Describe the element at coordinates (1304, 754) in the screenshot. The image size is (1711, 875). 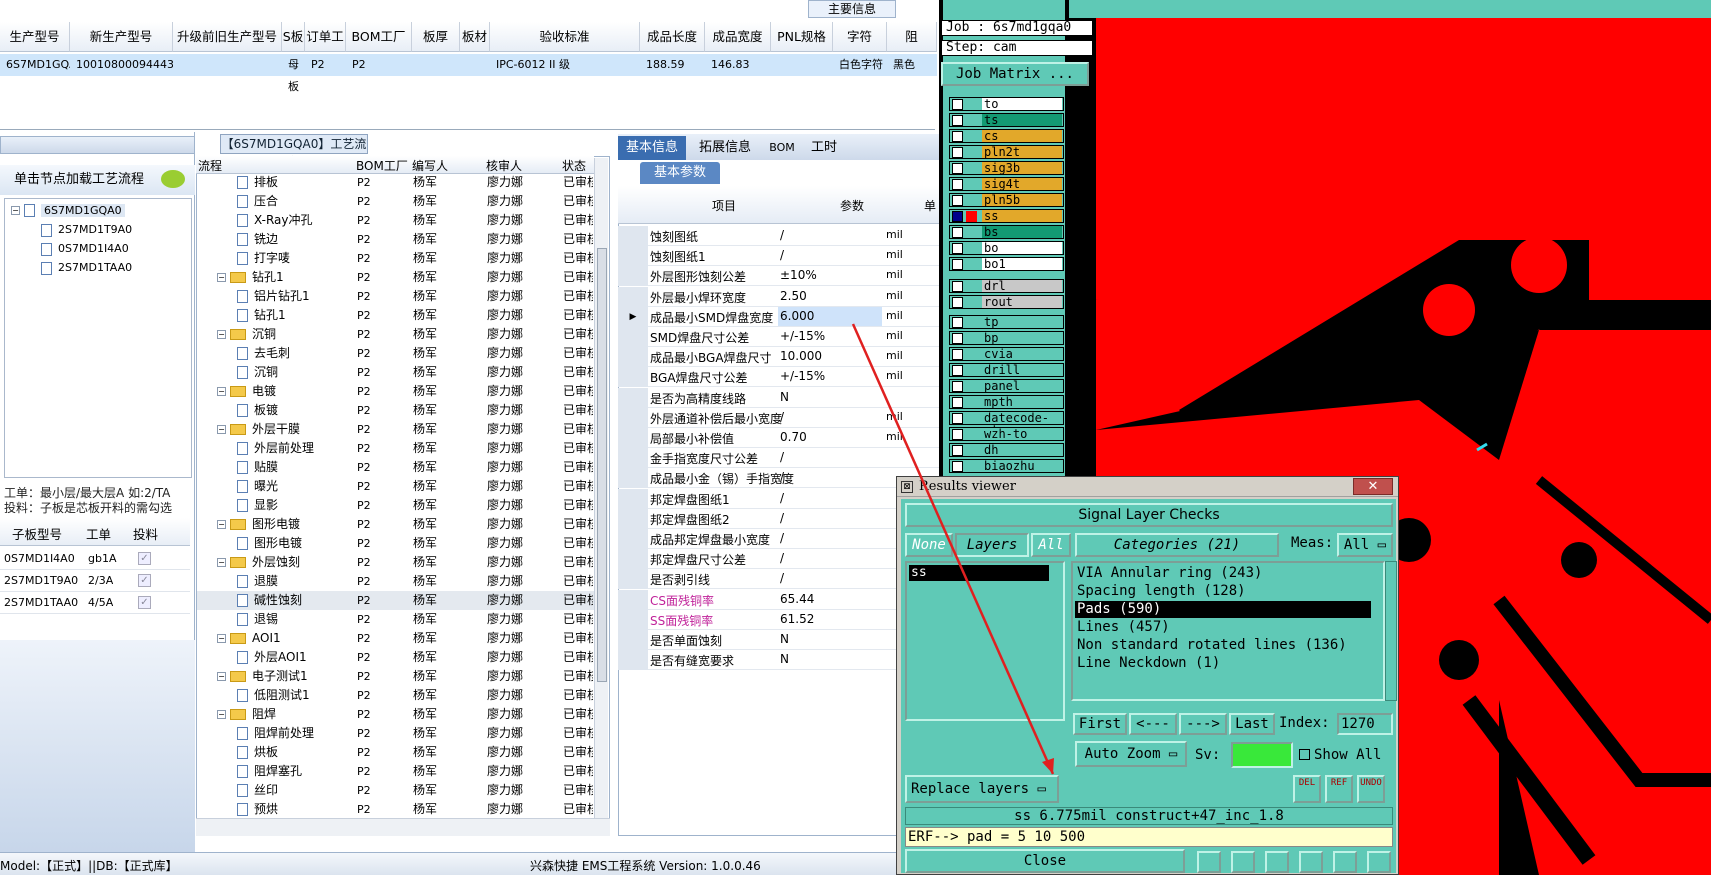
I see `show-all-checkbox` at that location.